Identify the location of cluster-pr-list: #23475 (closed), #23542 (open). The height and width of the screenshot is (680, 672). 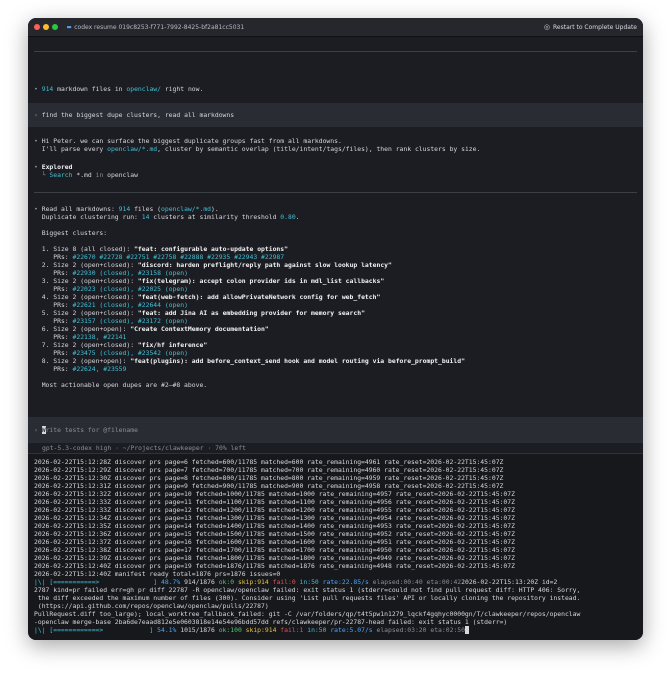
(130, 353).